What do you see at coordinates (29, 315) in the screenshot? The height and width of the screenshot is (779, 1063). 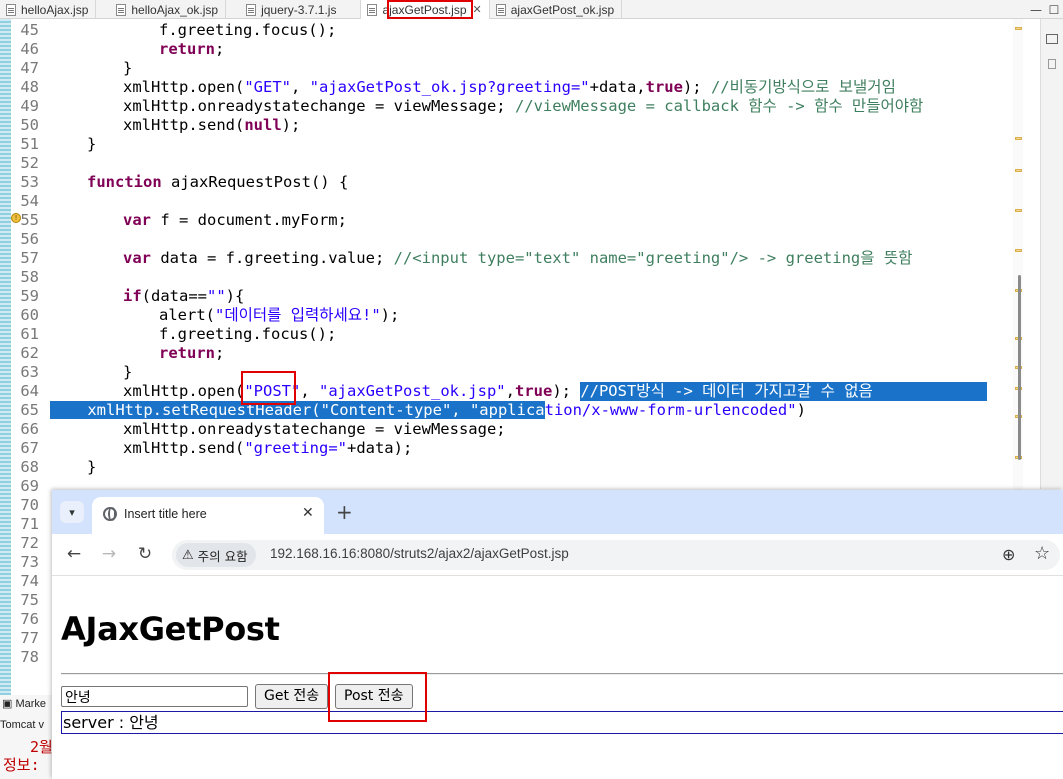 I see `line-number: 60` at bounding box center [29, 315].